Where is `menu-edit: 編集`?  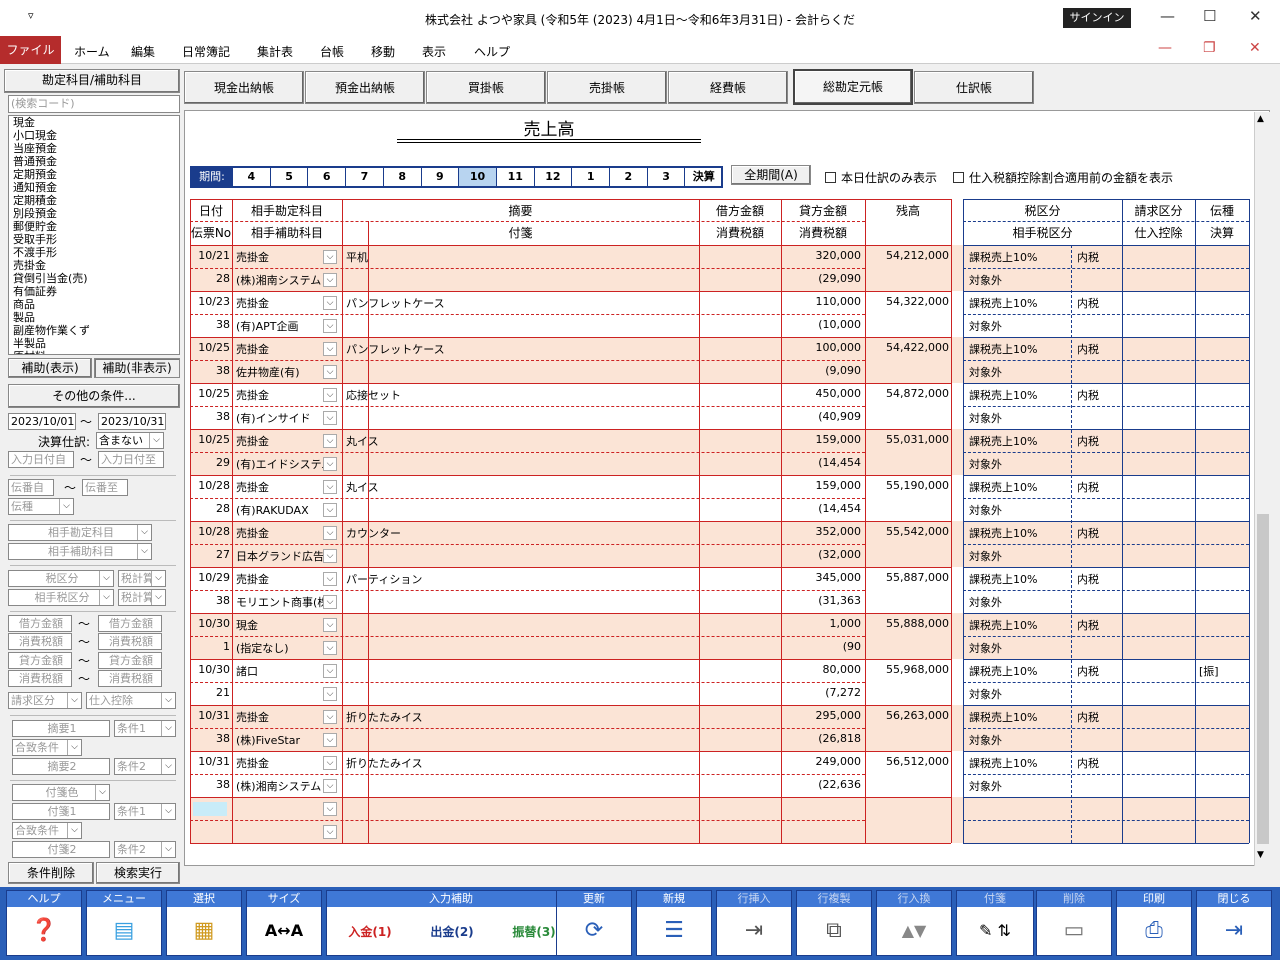 menu-edit: 編集 is located at coordinates (143, 51).